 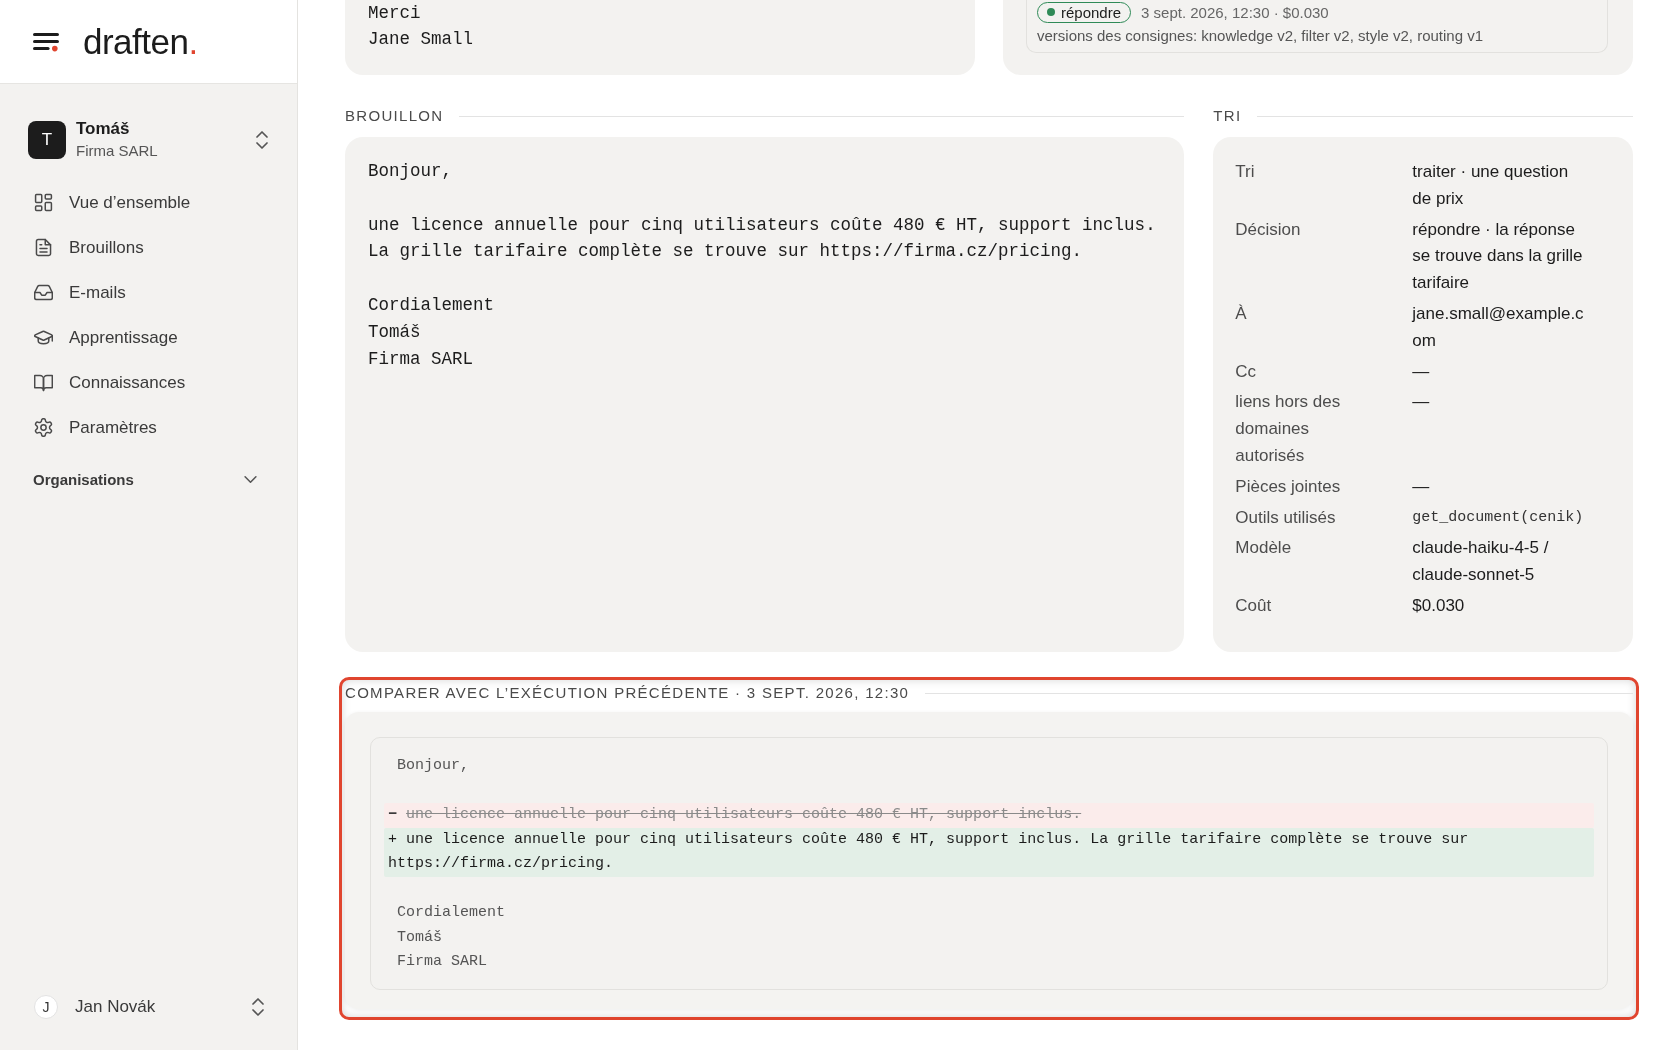 I want to click on menu-icon, so click(x=46, y=41).